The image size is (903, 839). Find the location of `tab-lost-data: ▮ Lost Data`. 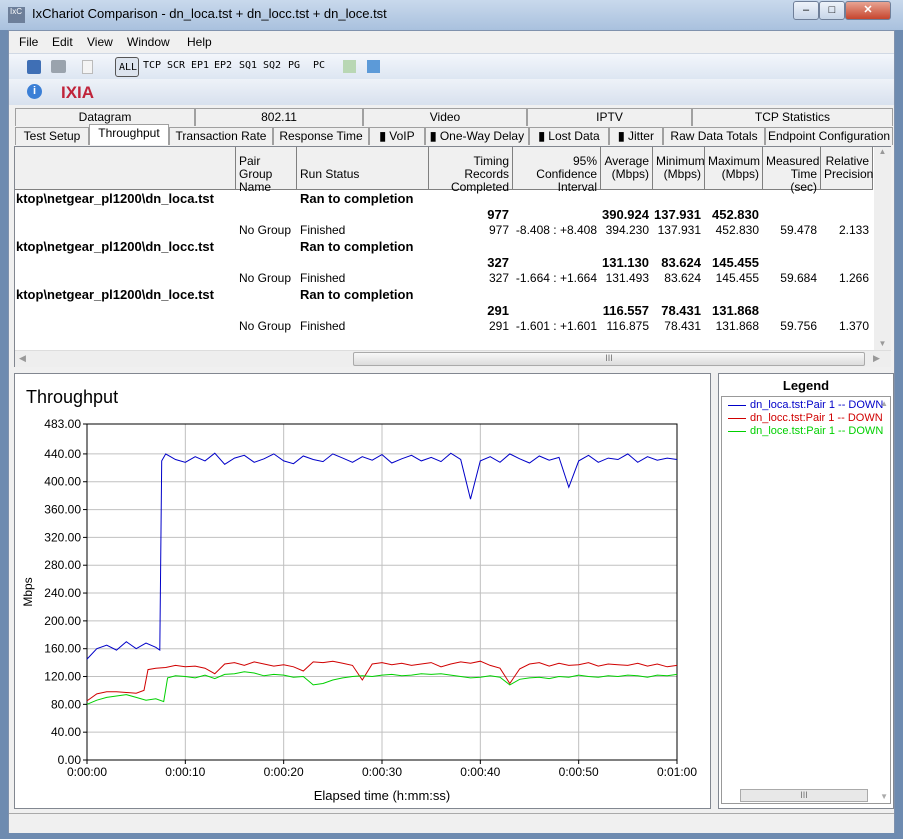

tab-lost-data: ▮ Lost Data is located at coordinates (569, 136).